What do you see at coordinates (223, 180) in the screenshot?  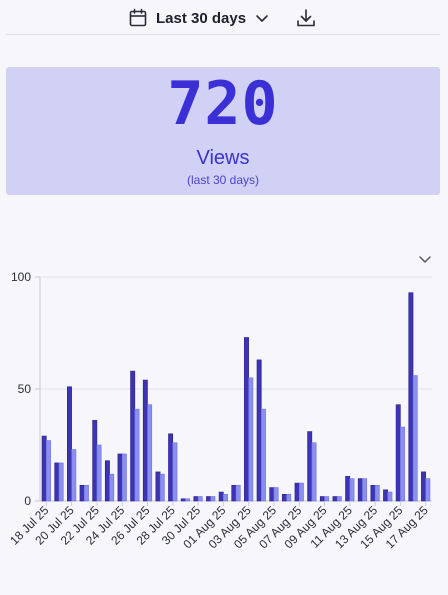 I see `views-period: (last 30 days)` at bounding box center [223, 180].